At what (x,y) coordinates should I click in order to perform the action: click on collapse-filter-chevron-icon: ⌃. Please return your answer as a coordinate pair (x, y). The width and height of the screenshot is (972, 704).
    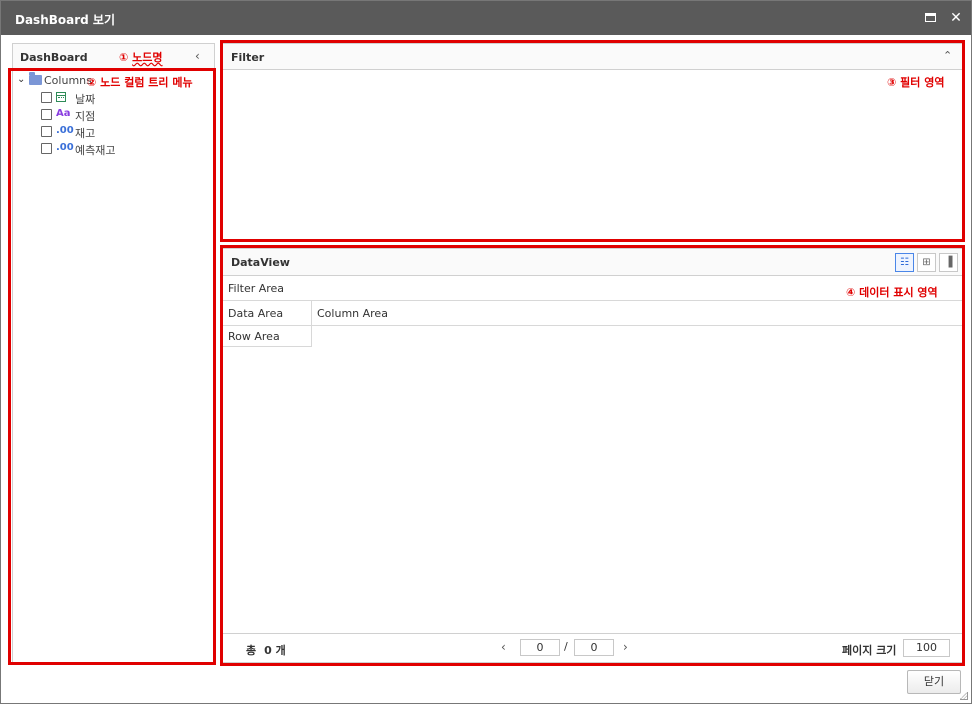
    Looking at the image, I should click on (947, 55).